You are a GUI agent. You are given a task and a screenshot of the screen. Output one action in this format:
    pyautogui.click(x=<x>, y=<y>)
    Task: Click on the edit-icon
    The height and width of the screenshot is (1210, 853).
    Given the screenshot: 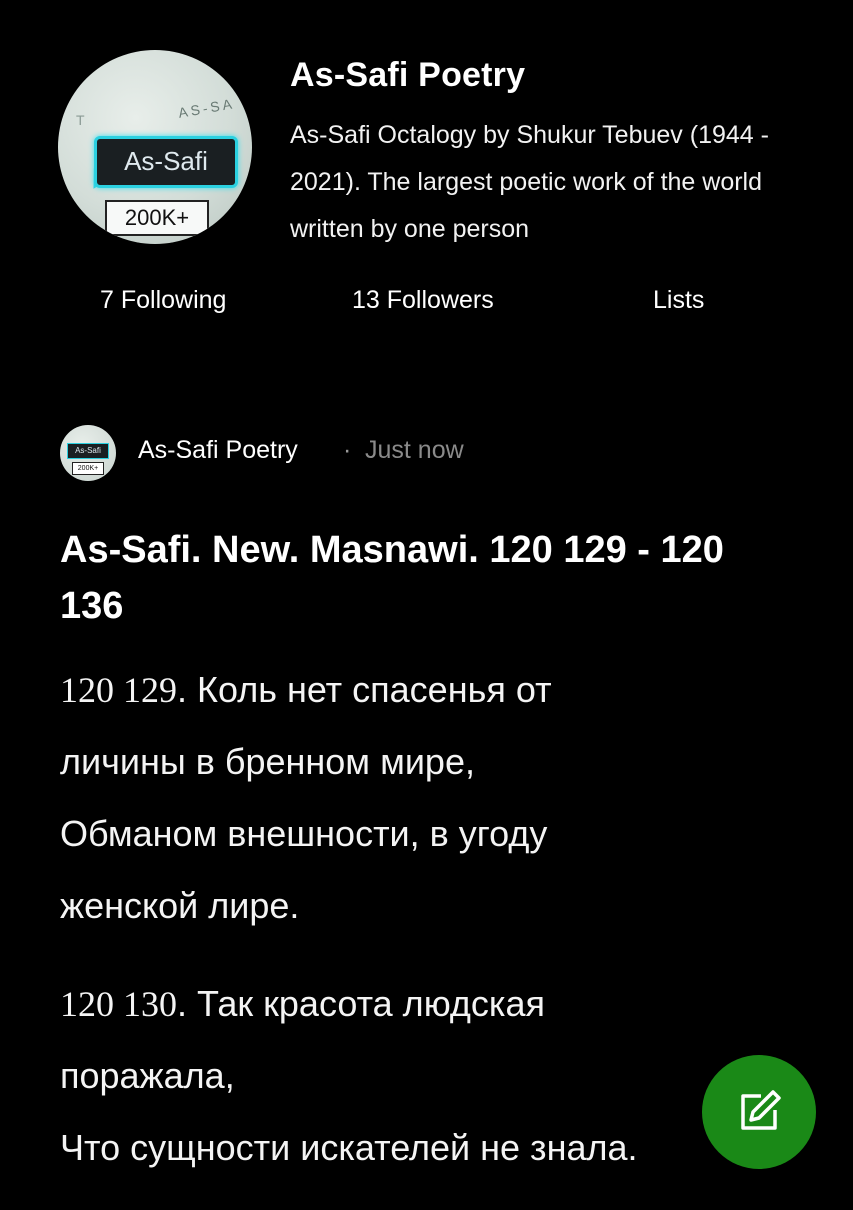 What is the action you would take?
    pyautogui.click(x=761, y=1110)
    